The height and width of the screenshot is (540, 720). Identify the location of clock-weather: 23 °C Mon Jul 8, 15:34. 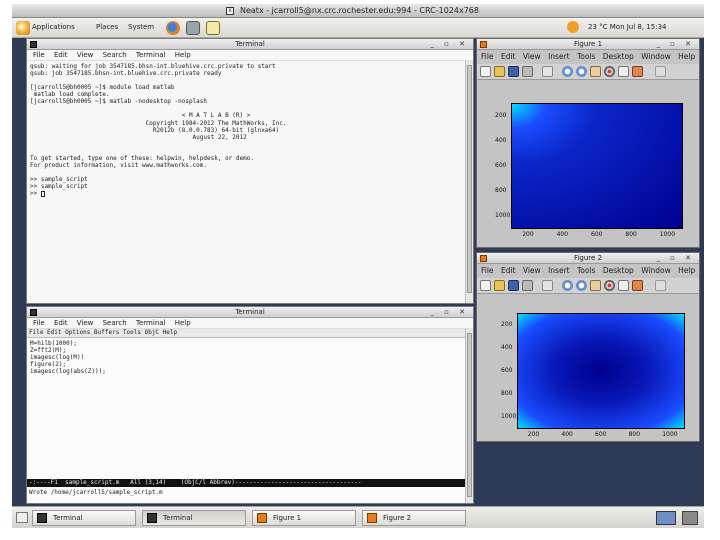
(627, 27).